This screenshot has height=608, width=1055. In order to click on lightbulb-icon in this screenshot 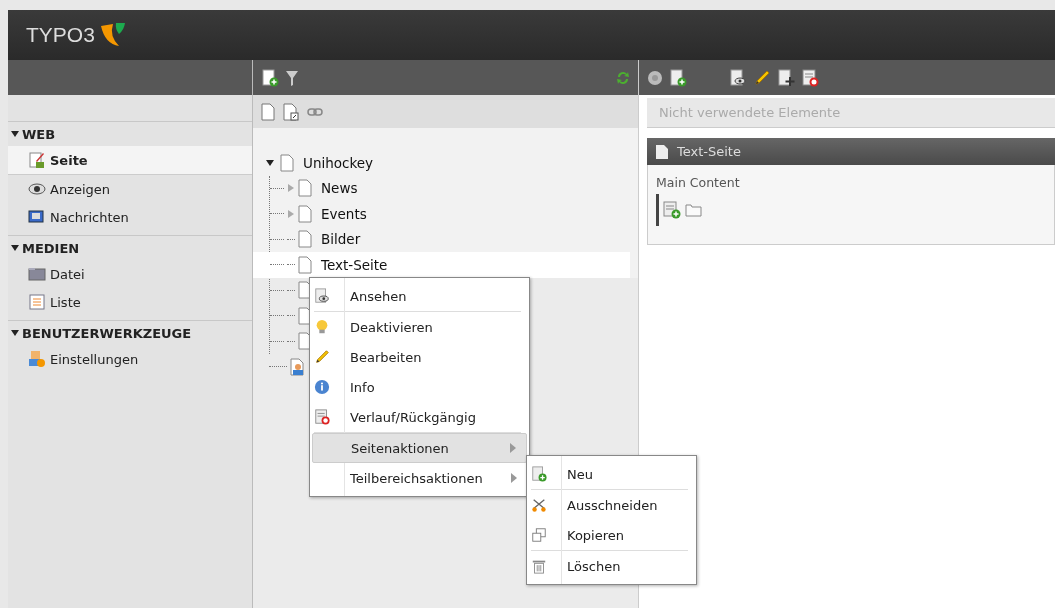, I will do `click(322, 327)`.